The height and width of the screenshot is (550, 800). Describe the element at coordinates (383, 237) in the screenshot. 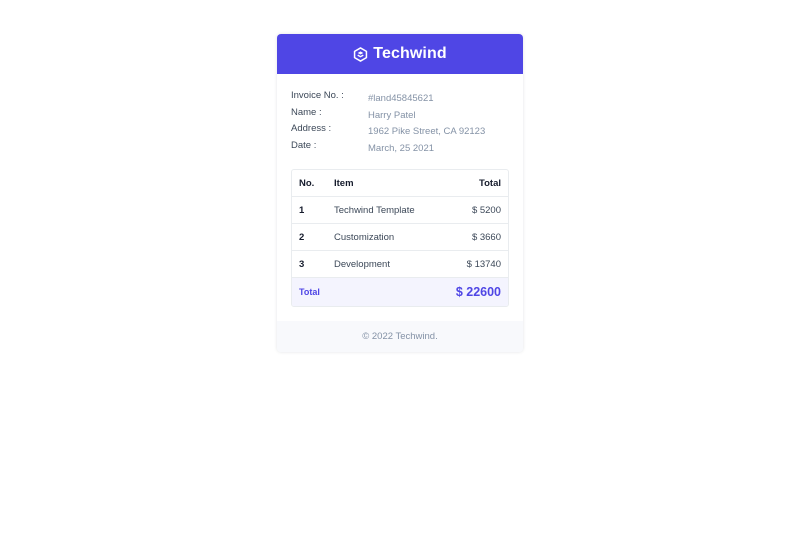

I see `row-item: Customization` at that location.